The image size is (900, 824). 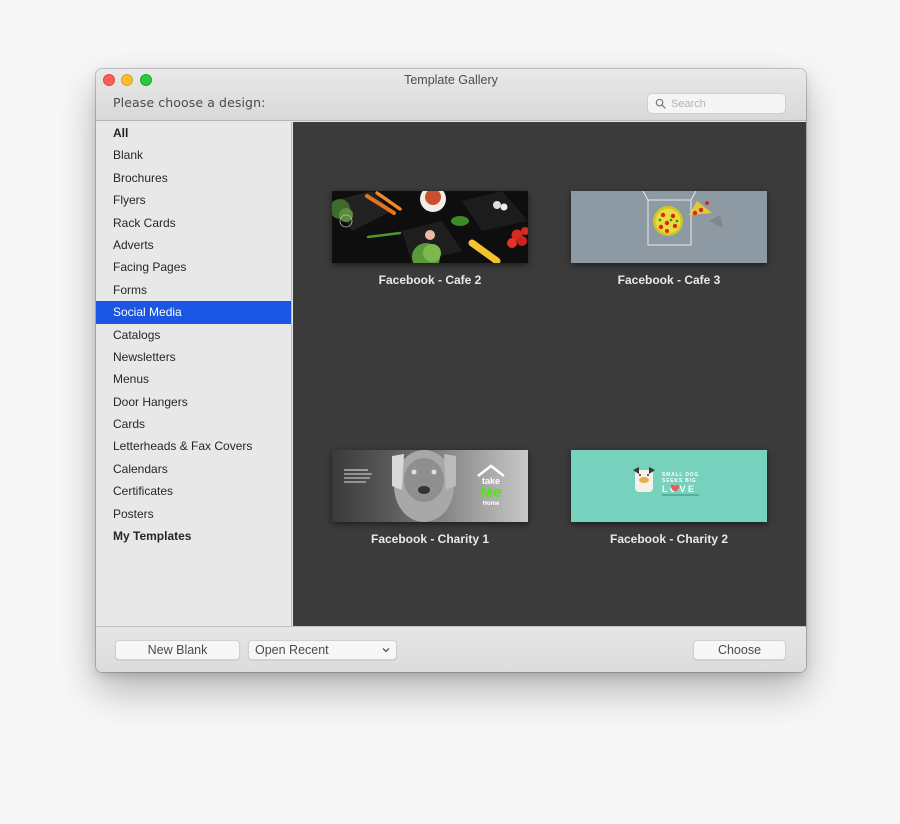 I want to click on search-icon, so click(x=660, y=103).